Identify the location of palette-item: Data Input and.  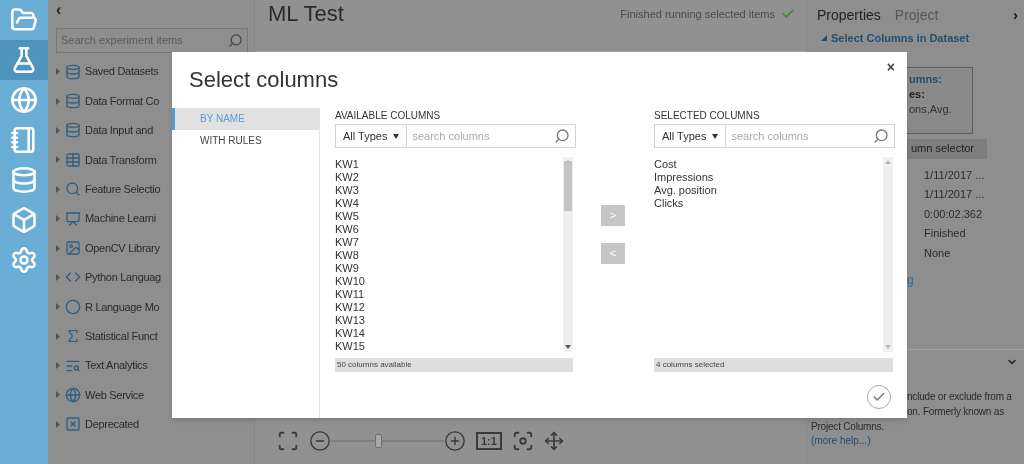
(119, 130).